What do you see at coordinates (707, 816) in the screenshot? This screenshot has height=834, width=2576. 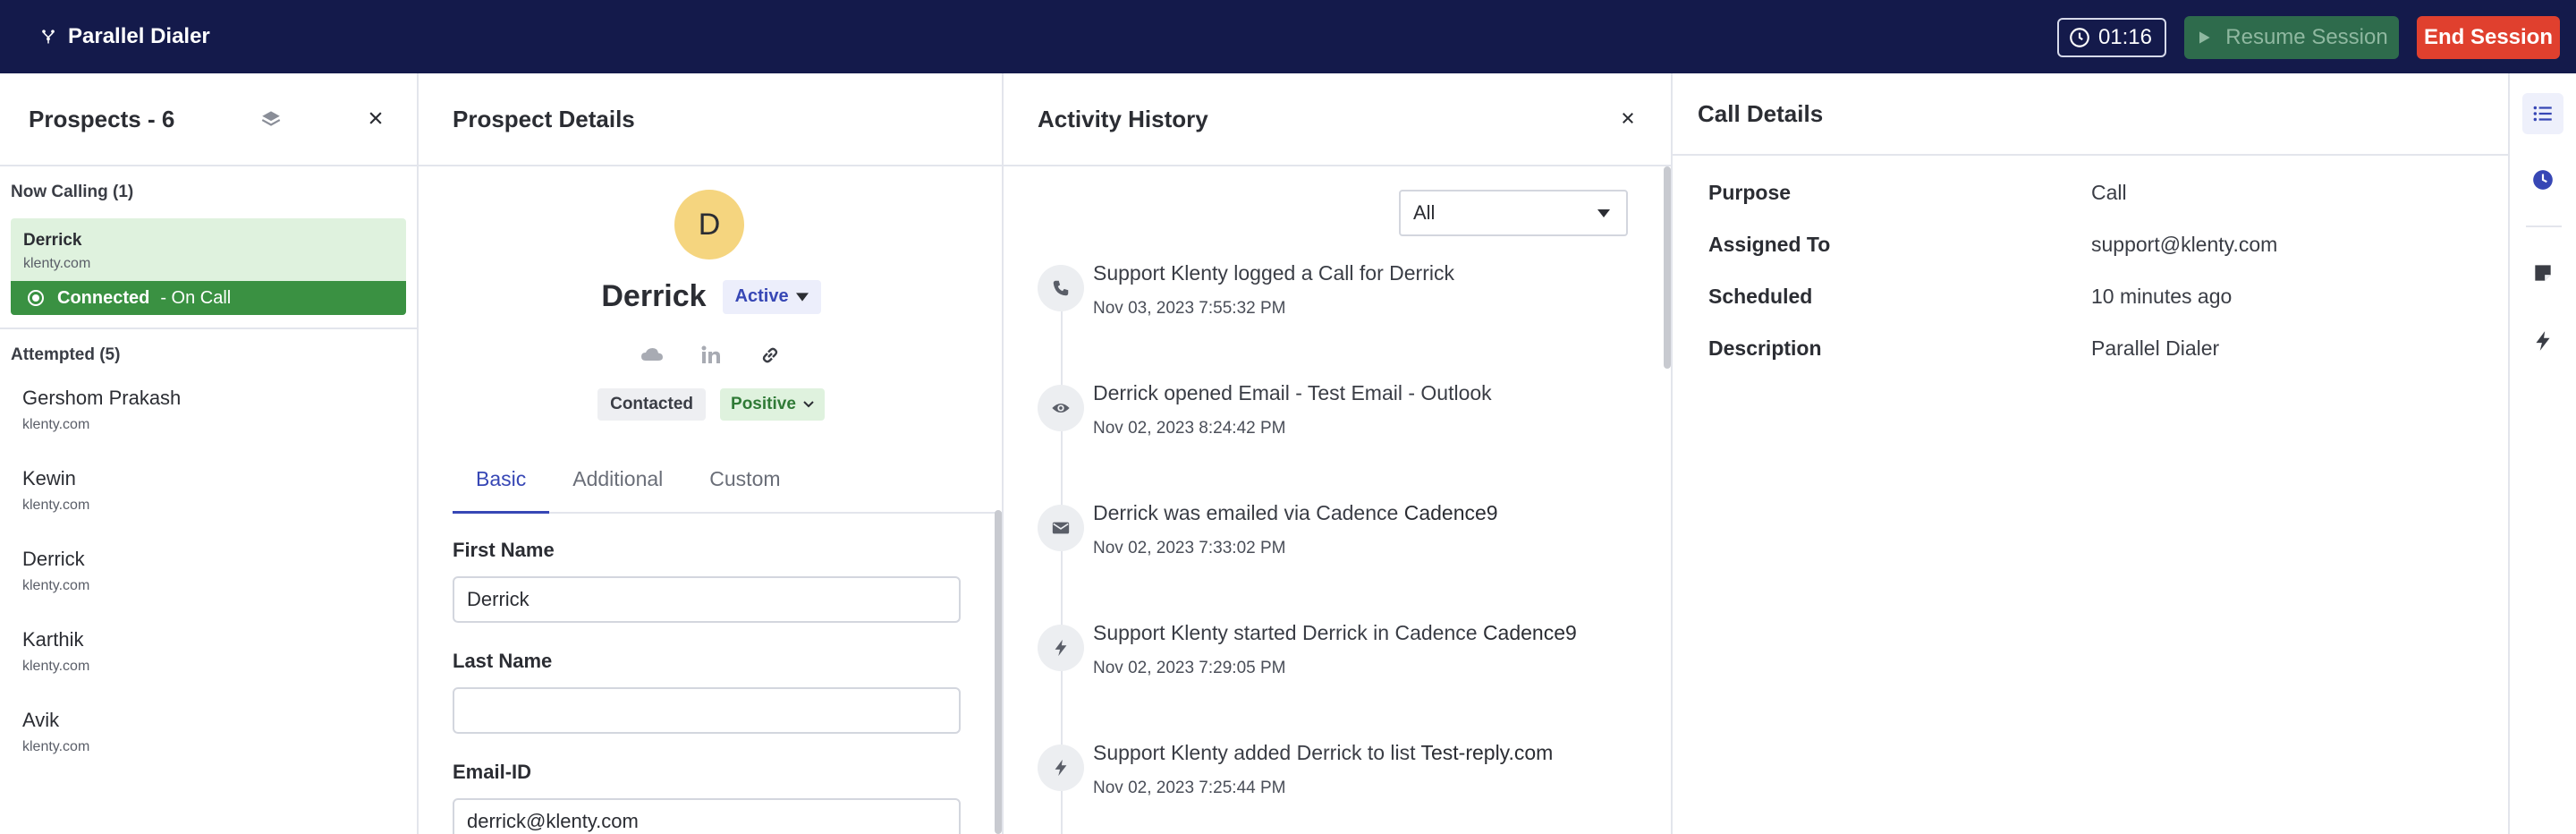 I see `email-field: derrick@klenty.com` at bounding box center [707, 816].